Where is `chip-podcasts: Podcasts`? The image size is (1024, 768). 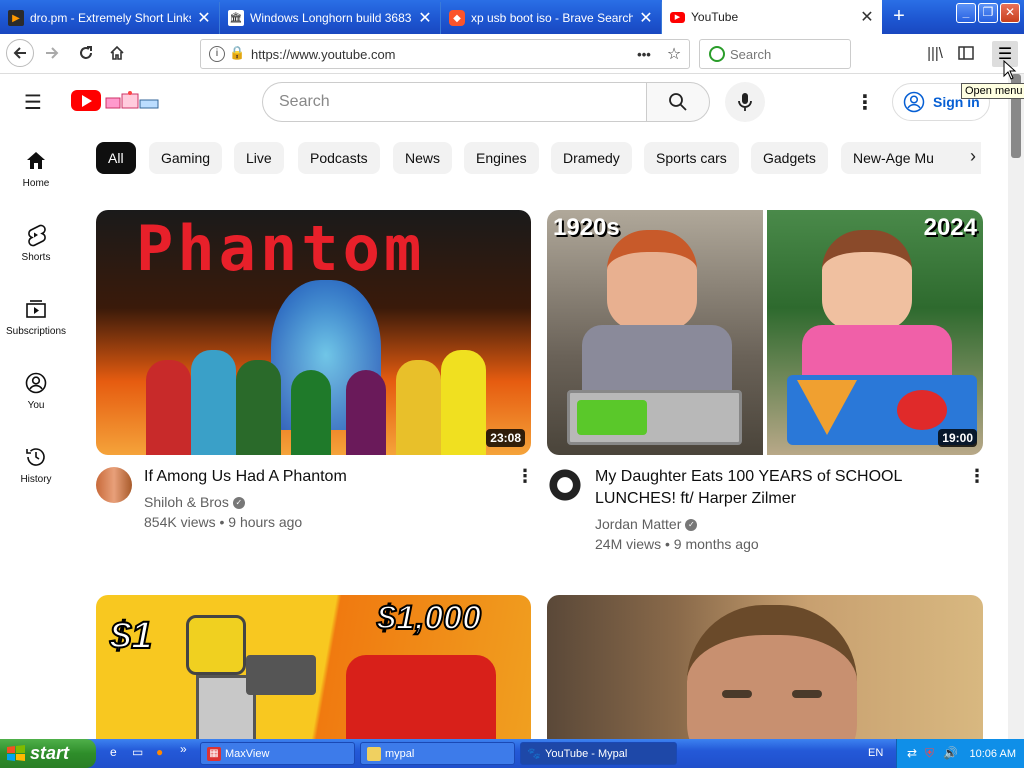
chip-podcasts: Podcasts is located at coordinates (339, 158).